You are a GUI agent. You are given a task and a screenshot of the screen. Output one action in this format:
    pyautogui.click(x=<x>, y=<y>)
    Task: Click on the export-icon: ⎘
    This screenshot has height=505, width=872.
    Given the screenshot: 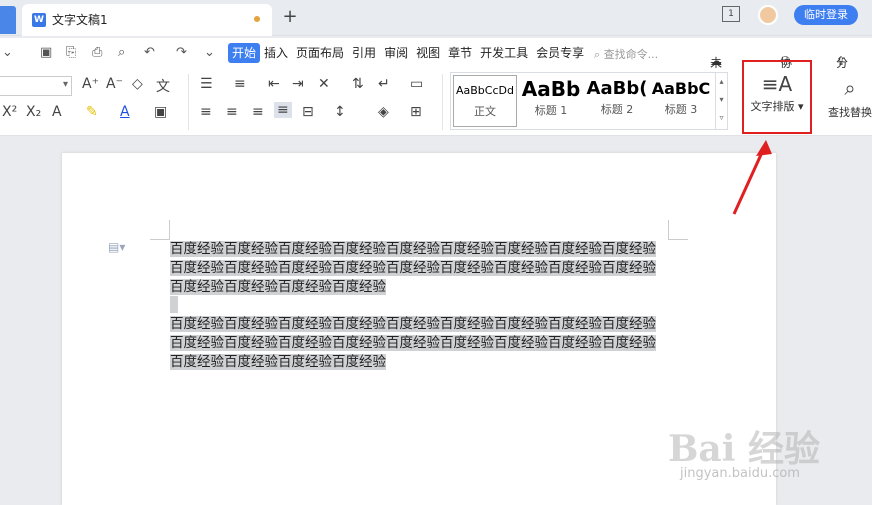 What is the action you would take?
    pyautogui.click(x=71, y=52)
    